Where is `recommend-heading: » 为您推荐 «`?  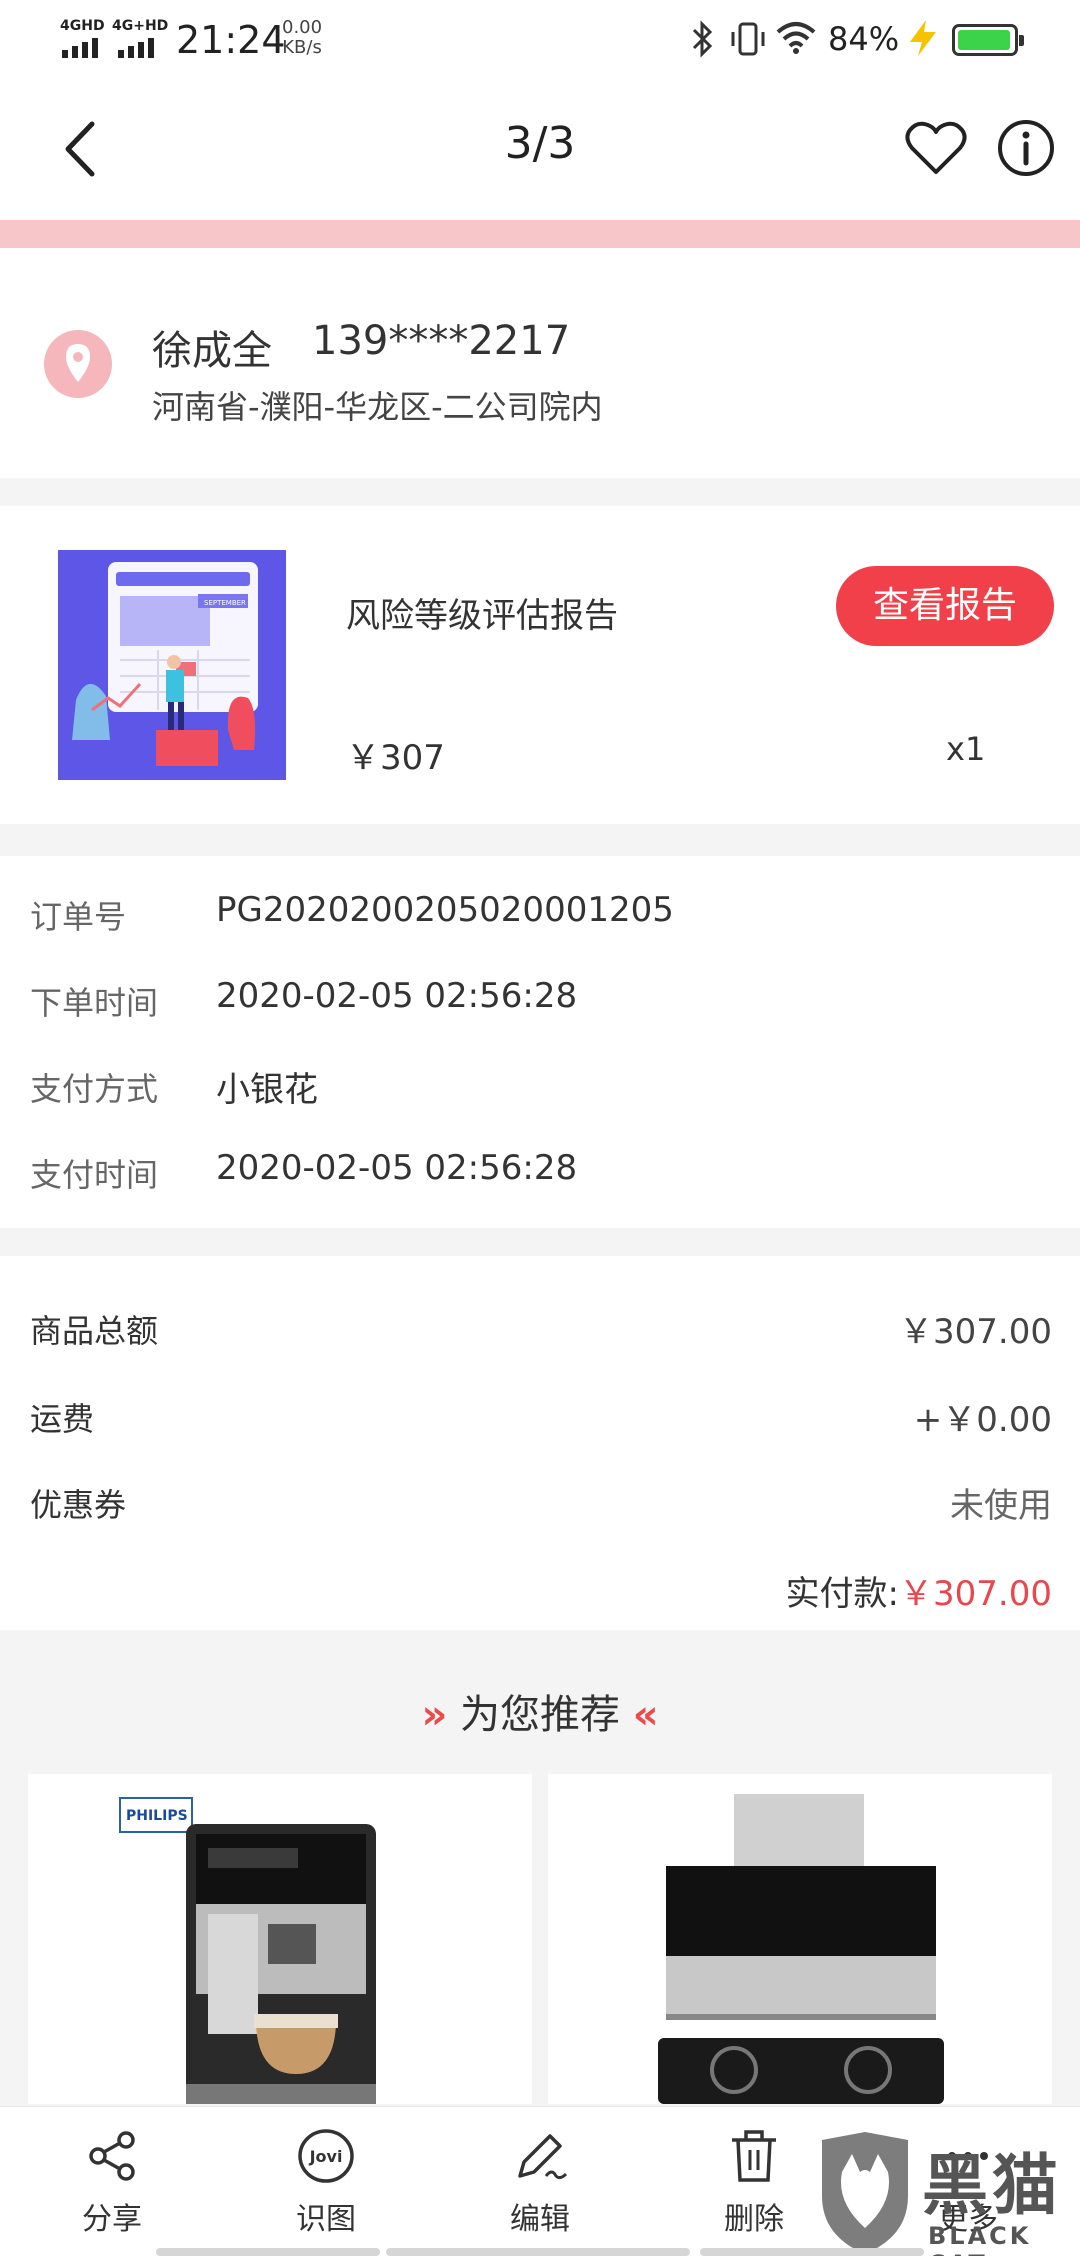 recommend-heading: » 为您推荐 « is located at coordinates (540, 1711).